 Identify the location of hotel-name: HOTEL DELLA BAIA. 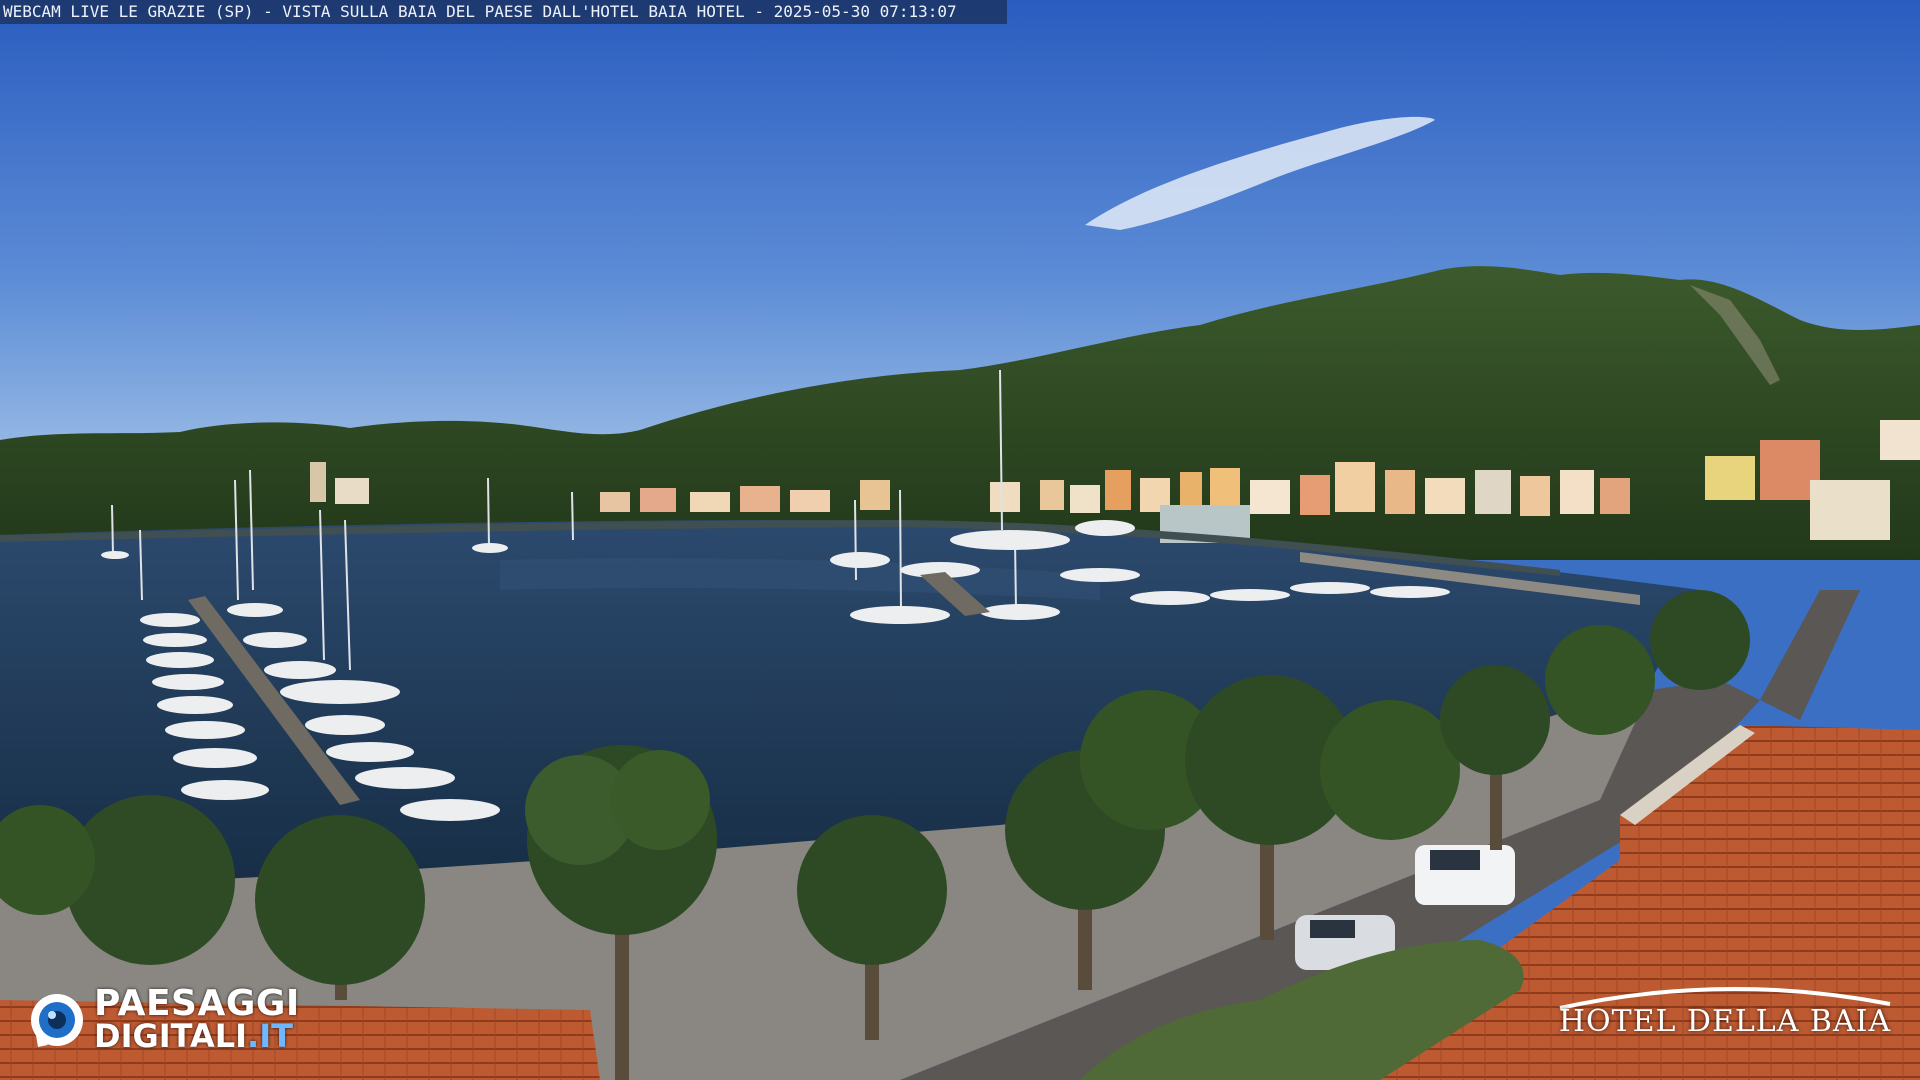
(1725, 1021).